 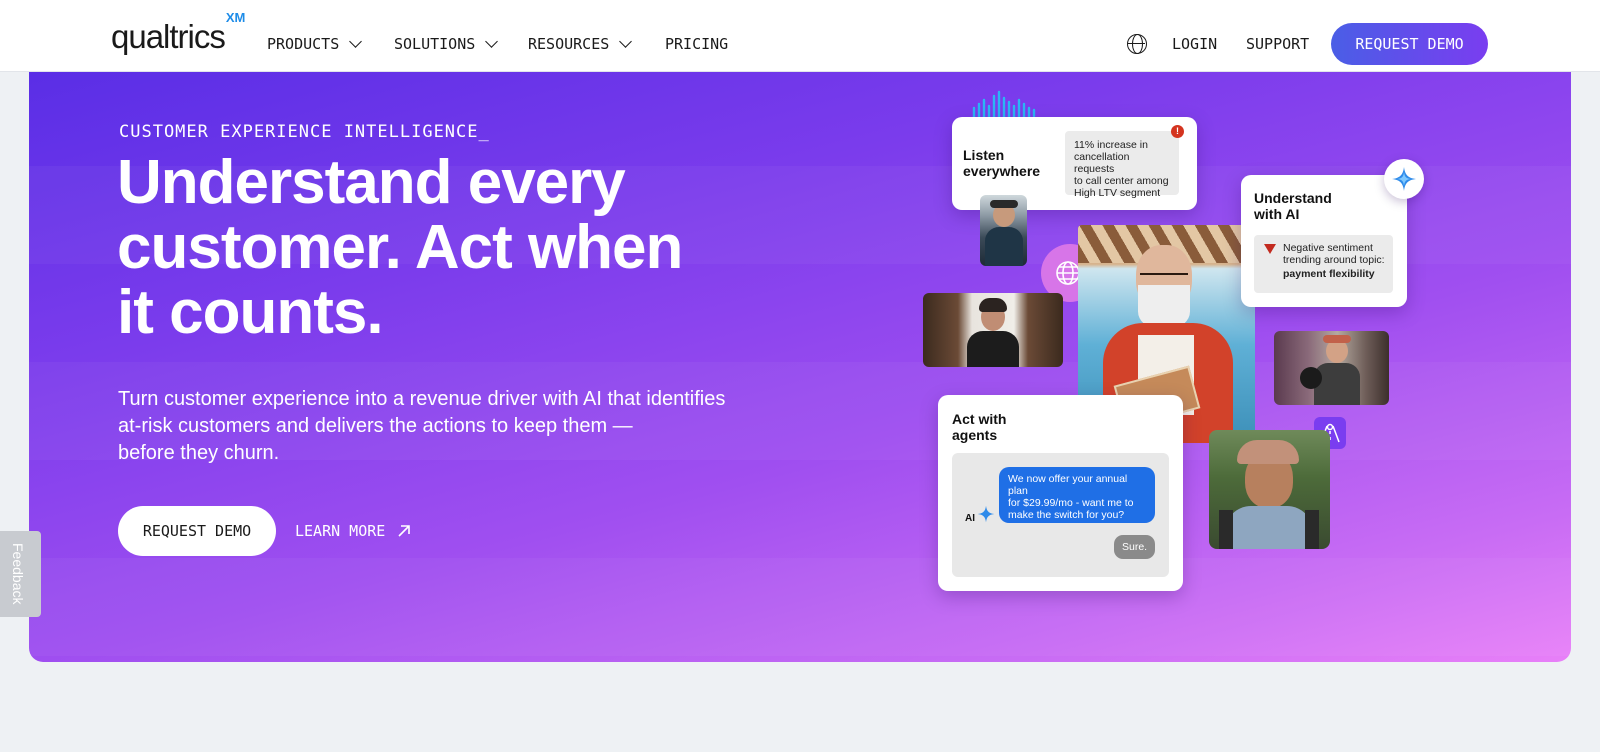 What do you see at coordinates (800, 607) in the screenshot?
I see `hero-band` at bounding box center [800, 607].